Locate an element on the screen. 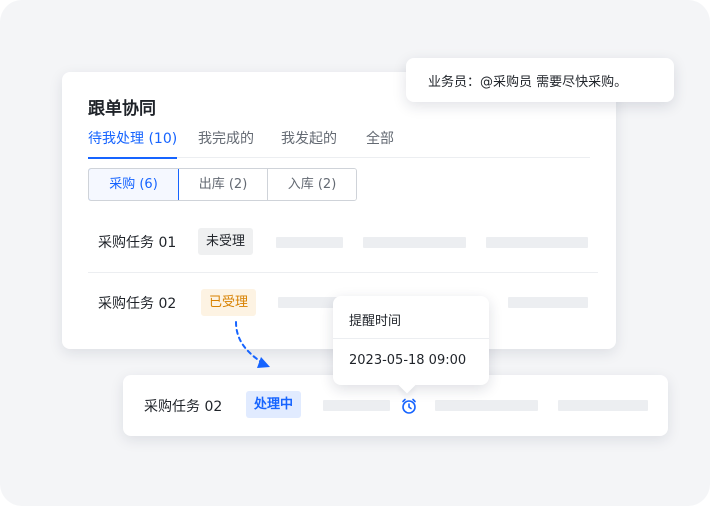 This screenshot has width=710, height=506. tooltip-divider is located at coordinates (411, 338).